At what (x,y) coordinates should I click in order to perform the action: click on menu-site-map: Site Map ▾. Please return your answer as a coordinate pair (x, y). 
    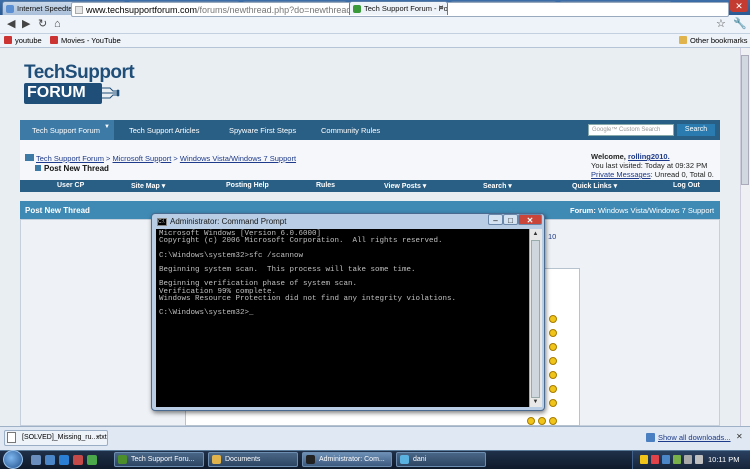
    Looking at the image, I should click on (148, 186).